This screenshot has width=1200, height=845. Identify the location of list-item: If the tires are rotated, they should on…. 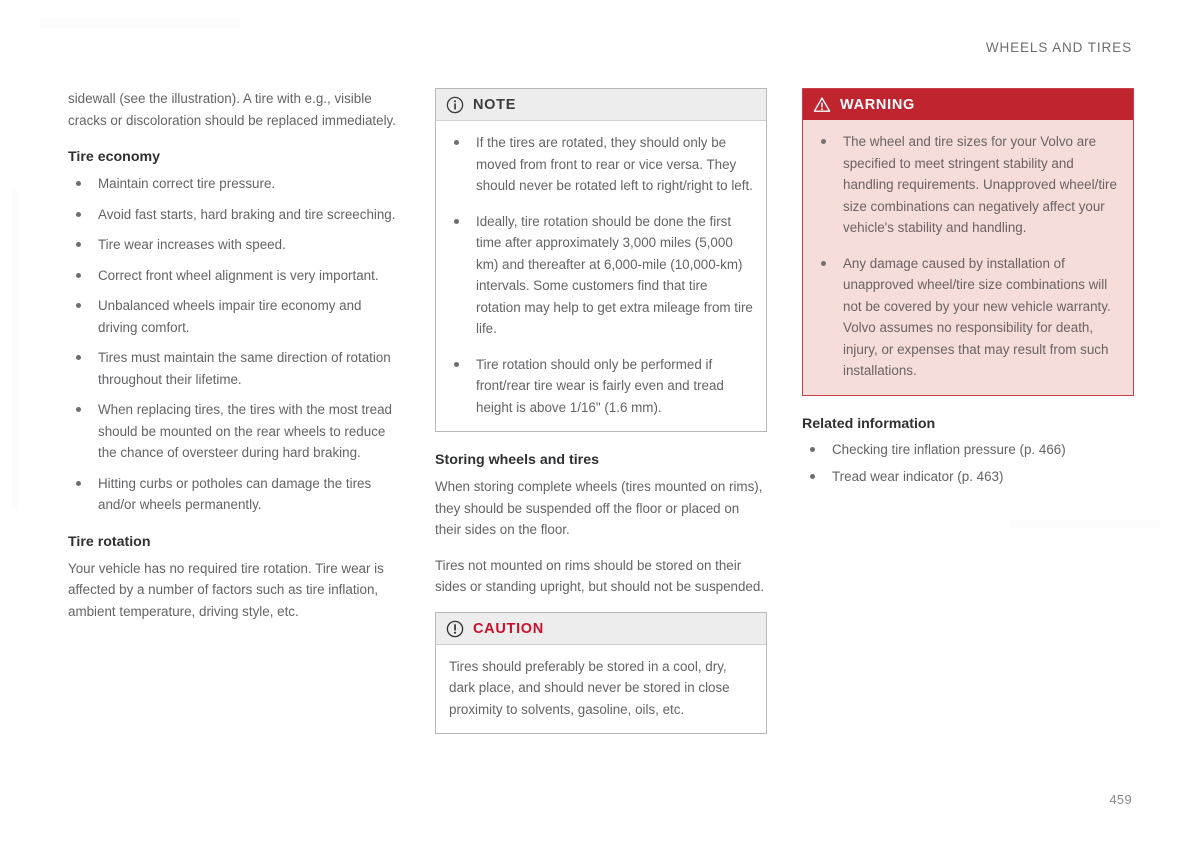
(599, 164).